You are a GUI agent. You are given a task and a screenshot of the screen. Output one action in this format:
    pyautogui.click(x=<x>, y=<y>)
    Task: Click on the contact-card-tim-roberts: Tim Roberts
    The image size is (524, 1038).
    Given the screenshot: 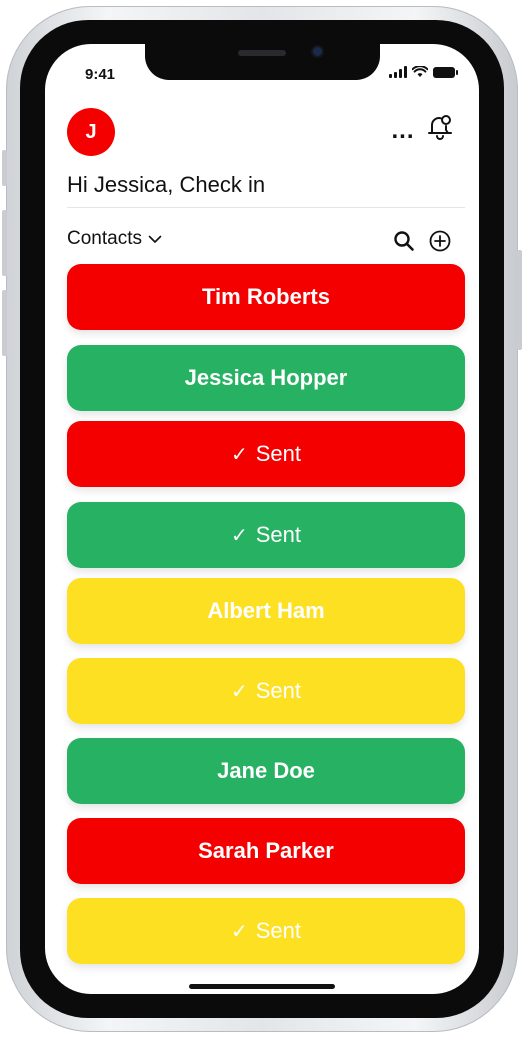 What is the action you would take?
    pyautogui.click(x=266, y=297)
    